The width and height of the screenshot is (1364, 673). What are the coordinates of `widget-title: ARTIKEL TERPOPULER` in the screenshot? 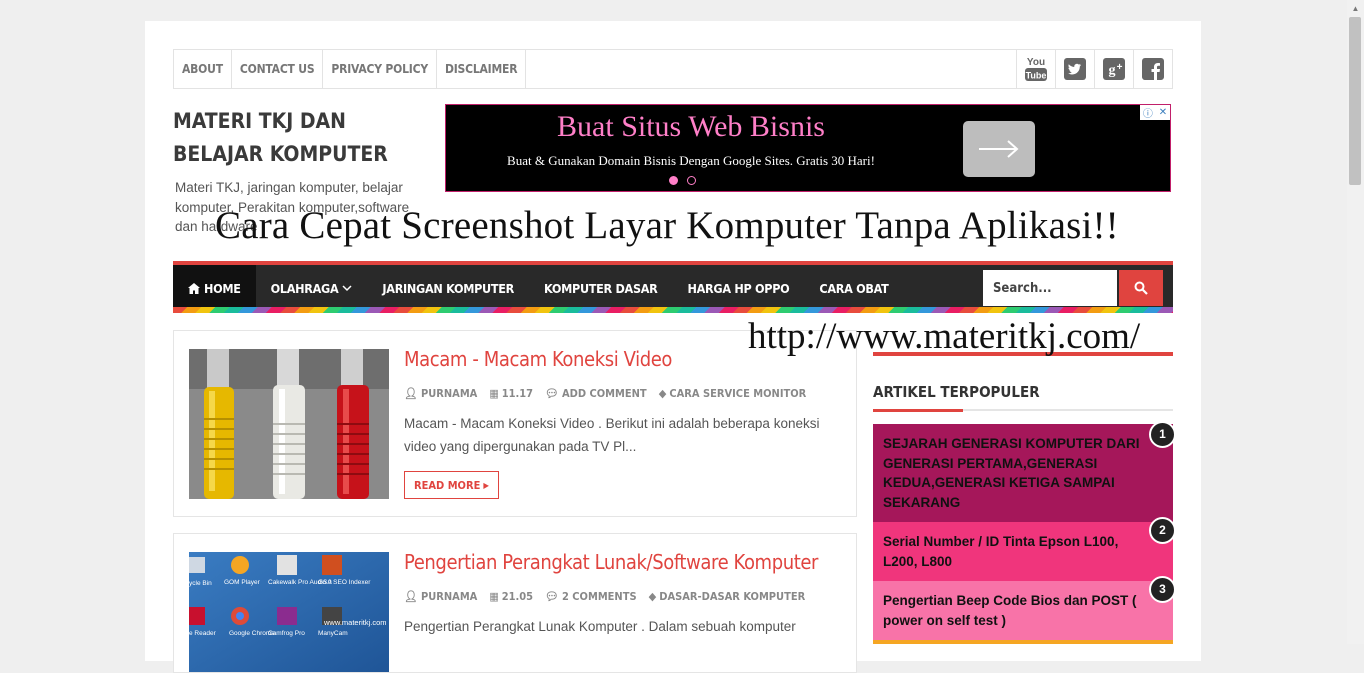 It's located at (956, 392).